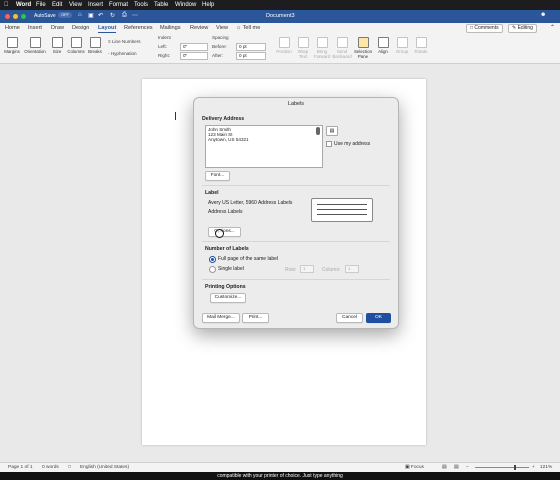 The image size is (560, 480). Describe the element at coordinates (251, 56) in the screenshot. I see `spacing-after-field: 0 pt` at that location.